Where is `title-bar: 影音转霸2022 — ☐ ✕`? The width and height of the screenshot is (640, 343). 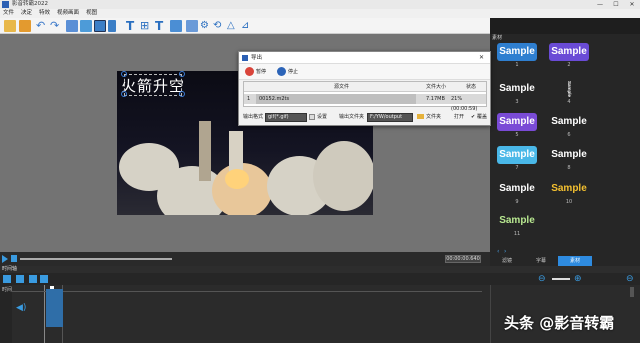
title-bar: 影音转霸2022 — ☐ ✕ is located at coordinates (320, 4).